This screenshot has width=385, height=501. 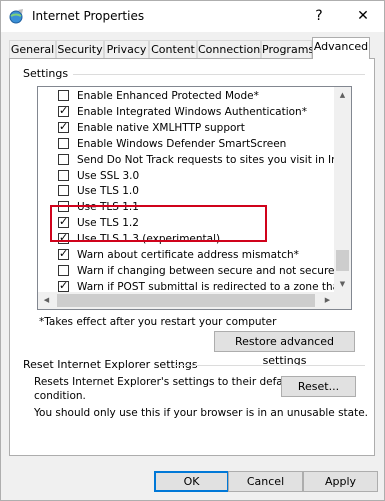 What do you see at coordinates (265, 481) in the screenshot?
I see `cancel-button: Cancel` at bounding box center [265, 481].